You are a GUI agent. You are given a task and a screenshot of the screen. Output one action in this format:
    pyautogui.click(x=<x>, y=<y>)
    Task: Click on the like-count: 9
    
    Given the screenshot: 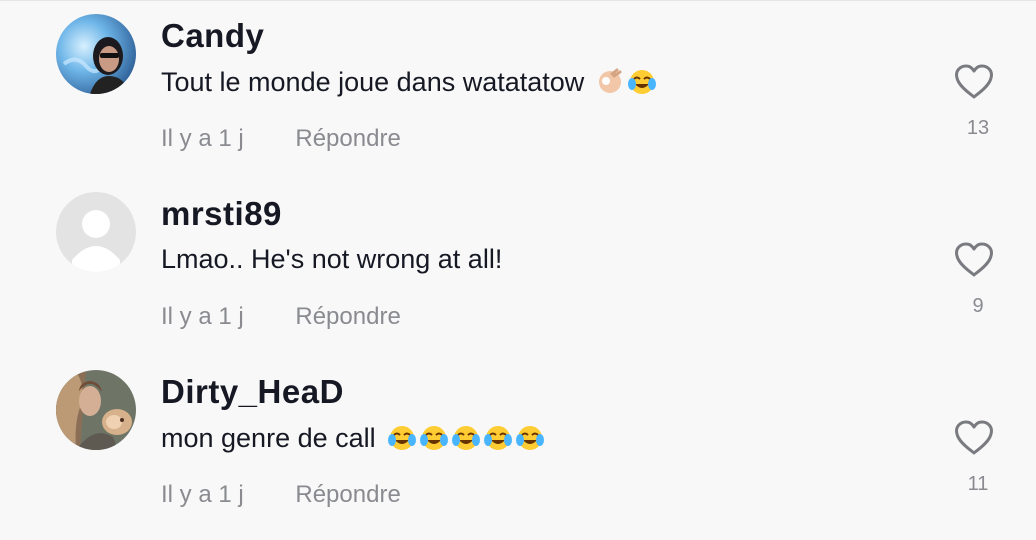 What is the action you would take?
    pyautogui.click(x=978, y=306)
    